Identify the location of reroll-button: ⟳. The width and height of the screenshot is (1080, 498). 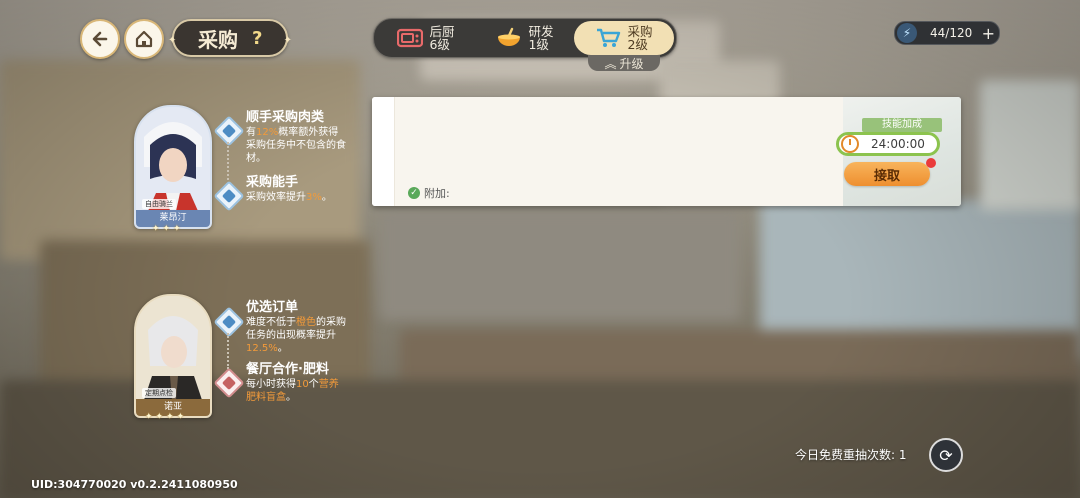
(946, 455).